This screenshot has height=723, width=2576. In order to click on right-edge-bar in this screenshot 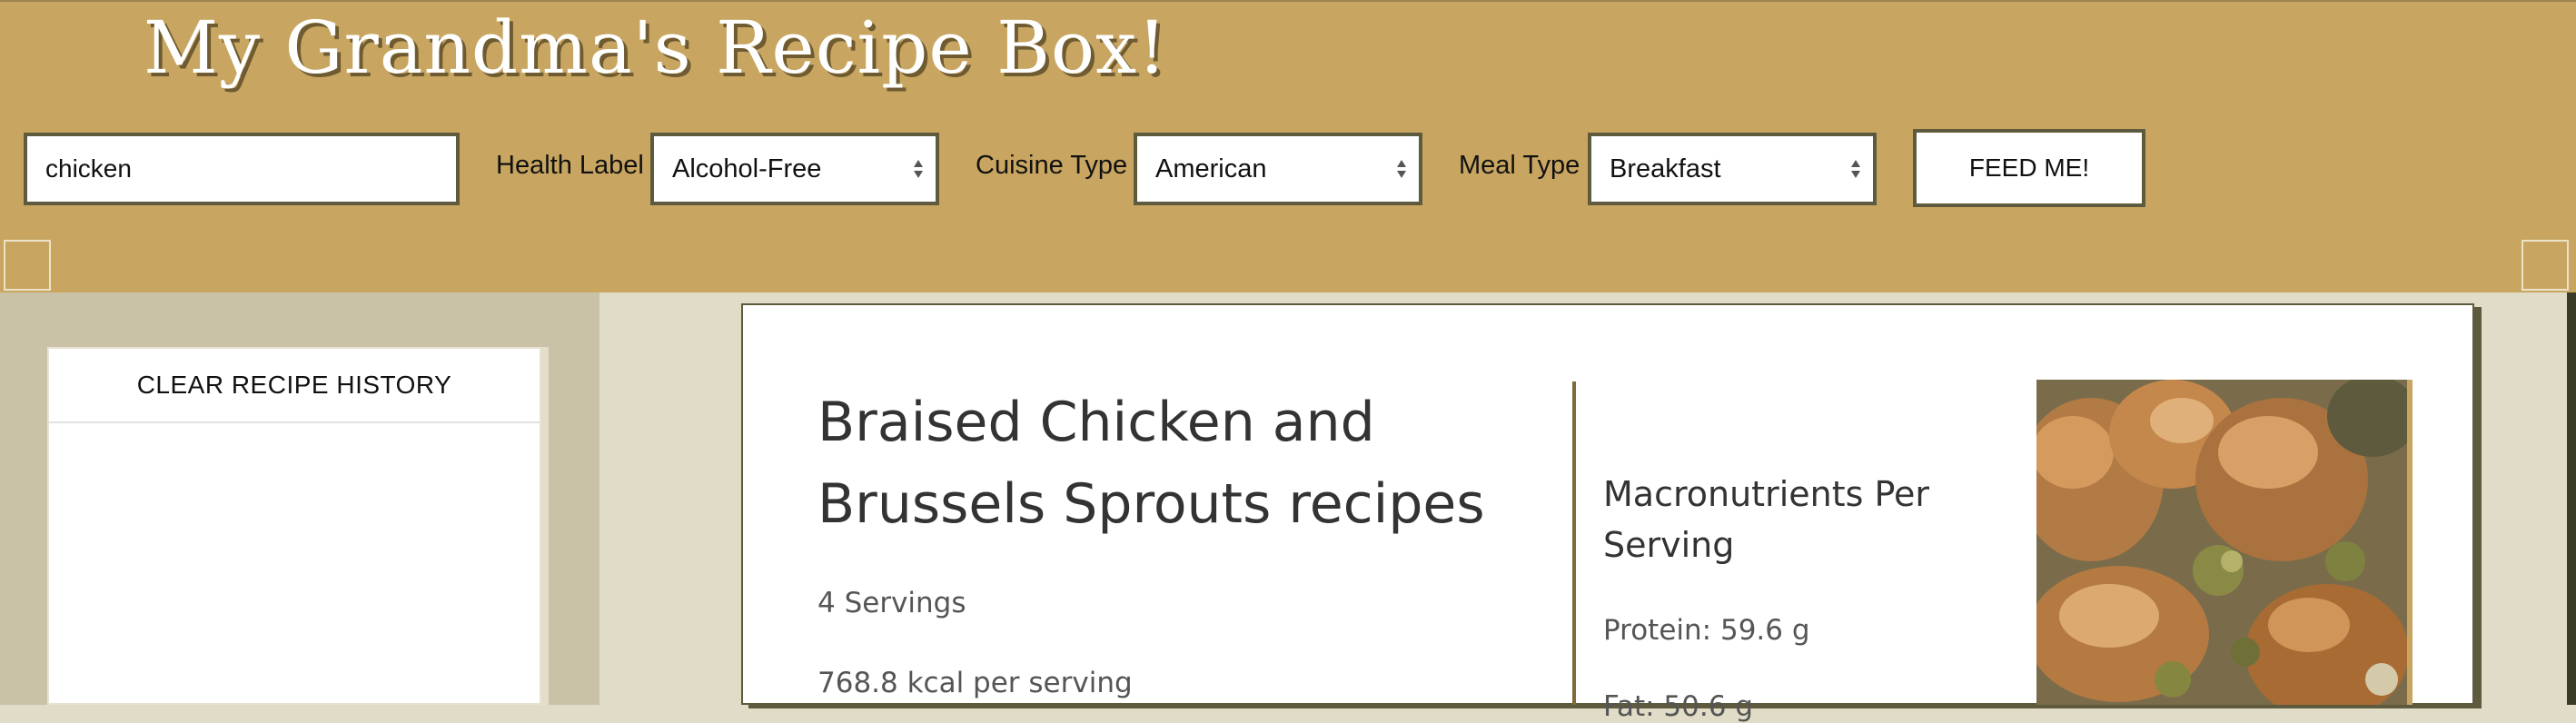, I will do `click(2571, 498)`.